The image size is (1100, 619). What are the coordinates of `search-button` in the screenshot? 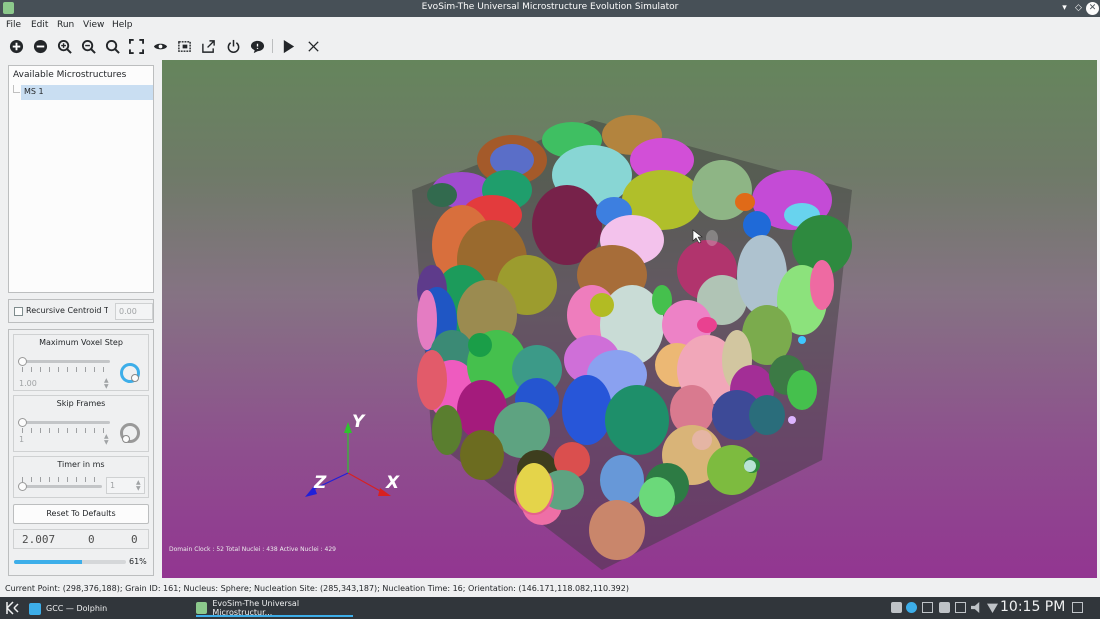 It's located at (112, 46).